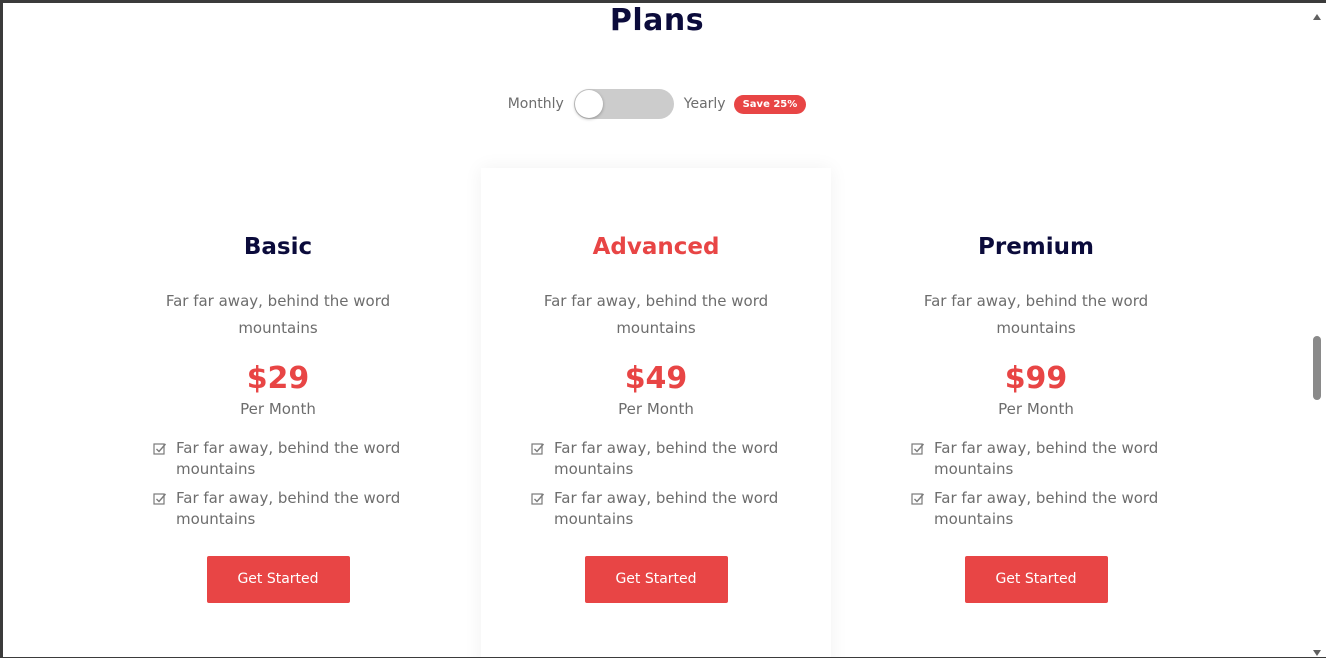 The width and height of the screenshot is (1326, 658). I want to click on billing-period-switch, so click(623, 104).